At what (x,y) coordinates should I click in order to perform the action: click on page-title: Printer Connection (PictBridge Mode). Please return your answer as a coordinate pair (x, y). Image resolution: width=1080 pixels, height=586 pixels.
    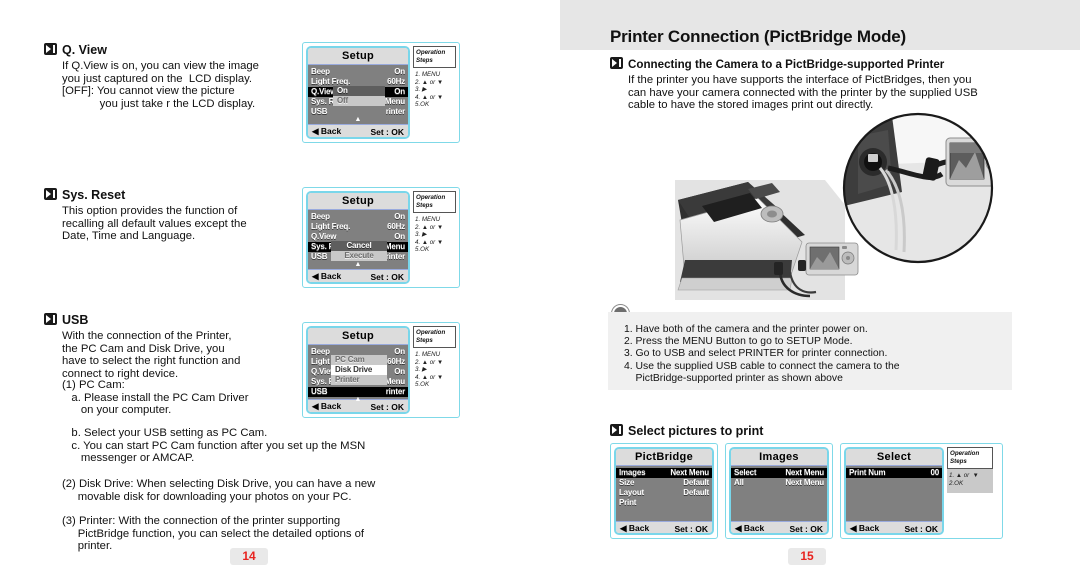
    Looking at the image, I should click on (758, 36).